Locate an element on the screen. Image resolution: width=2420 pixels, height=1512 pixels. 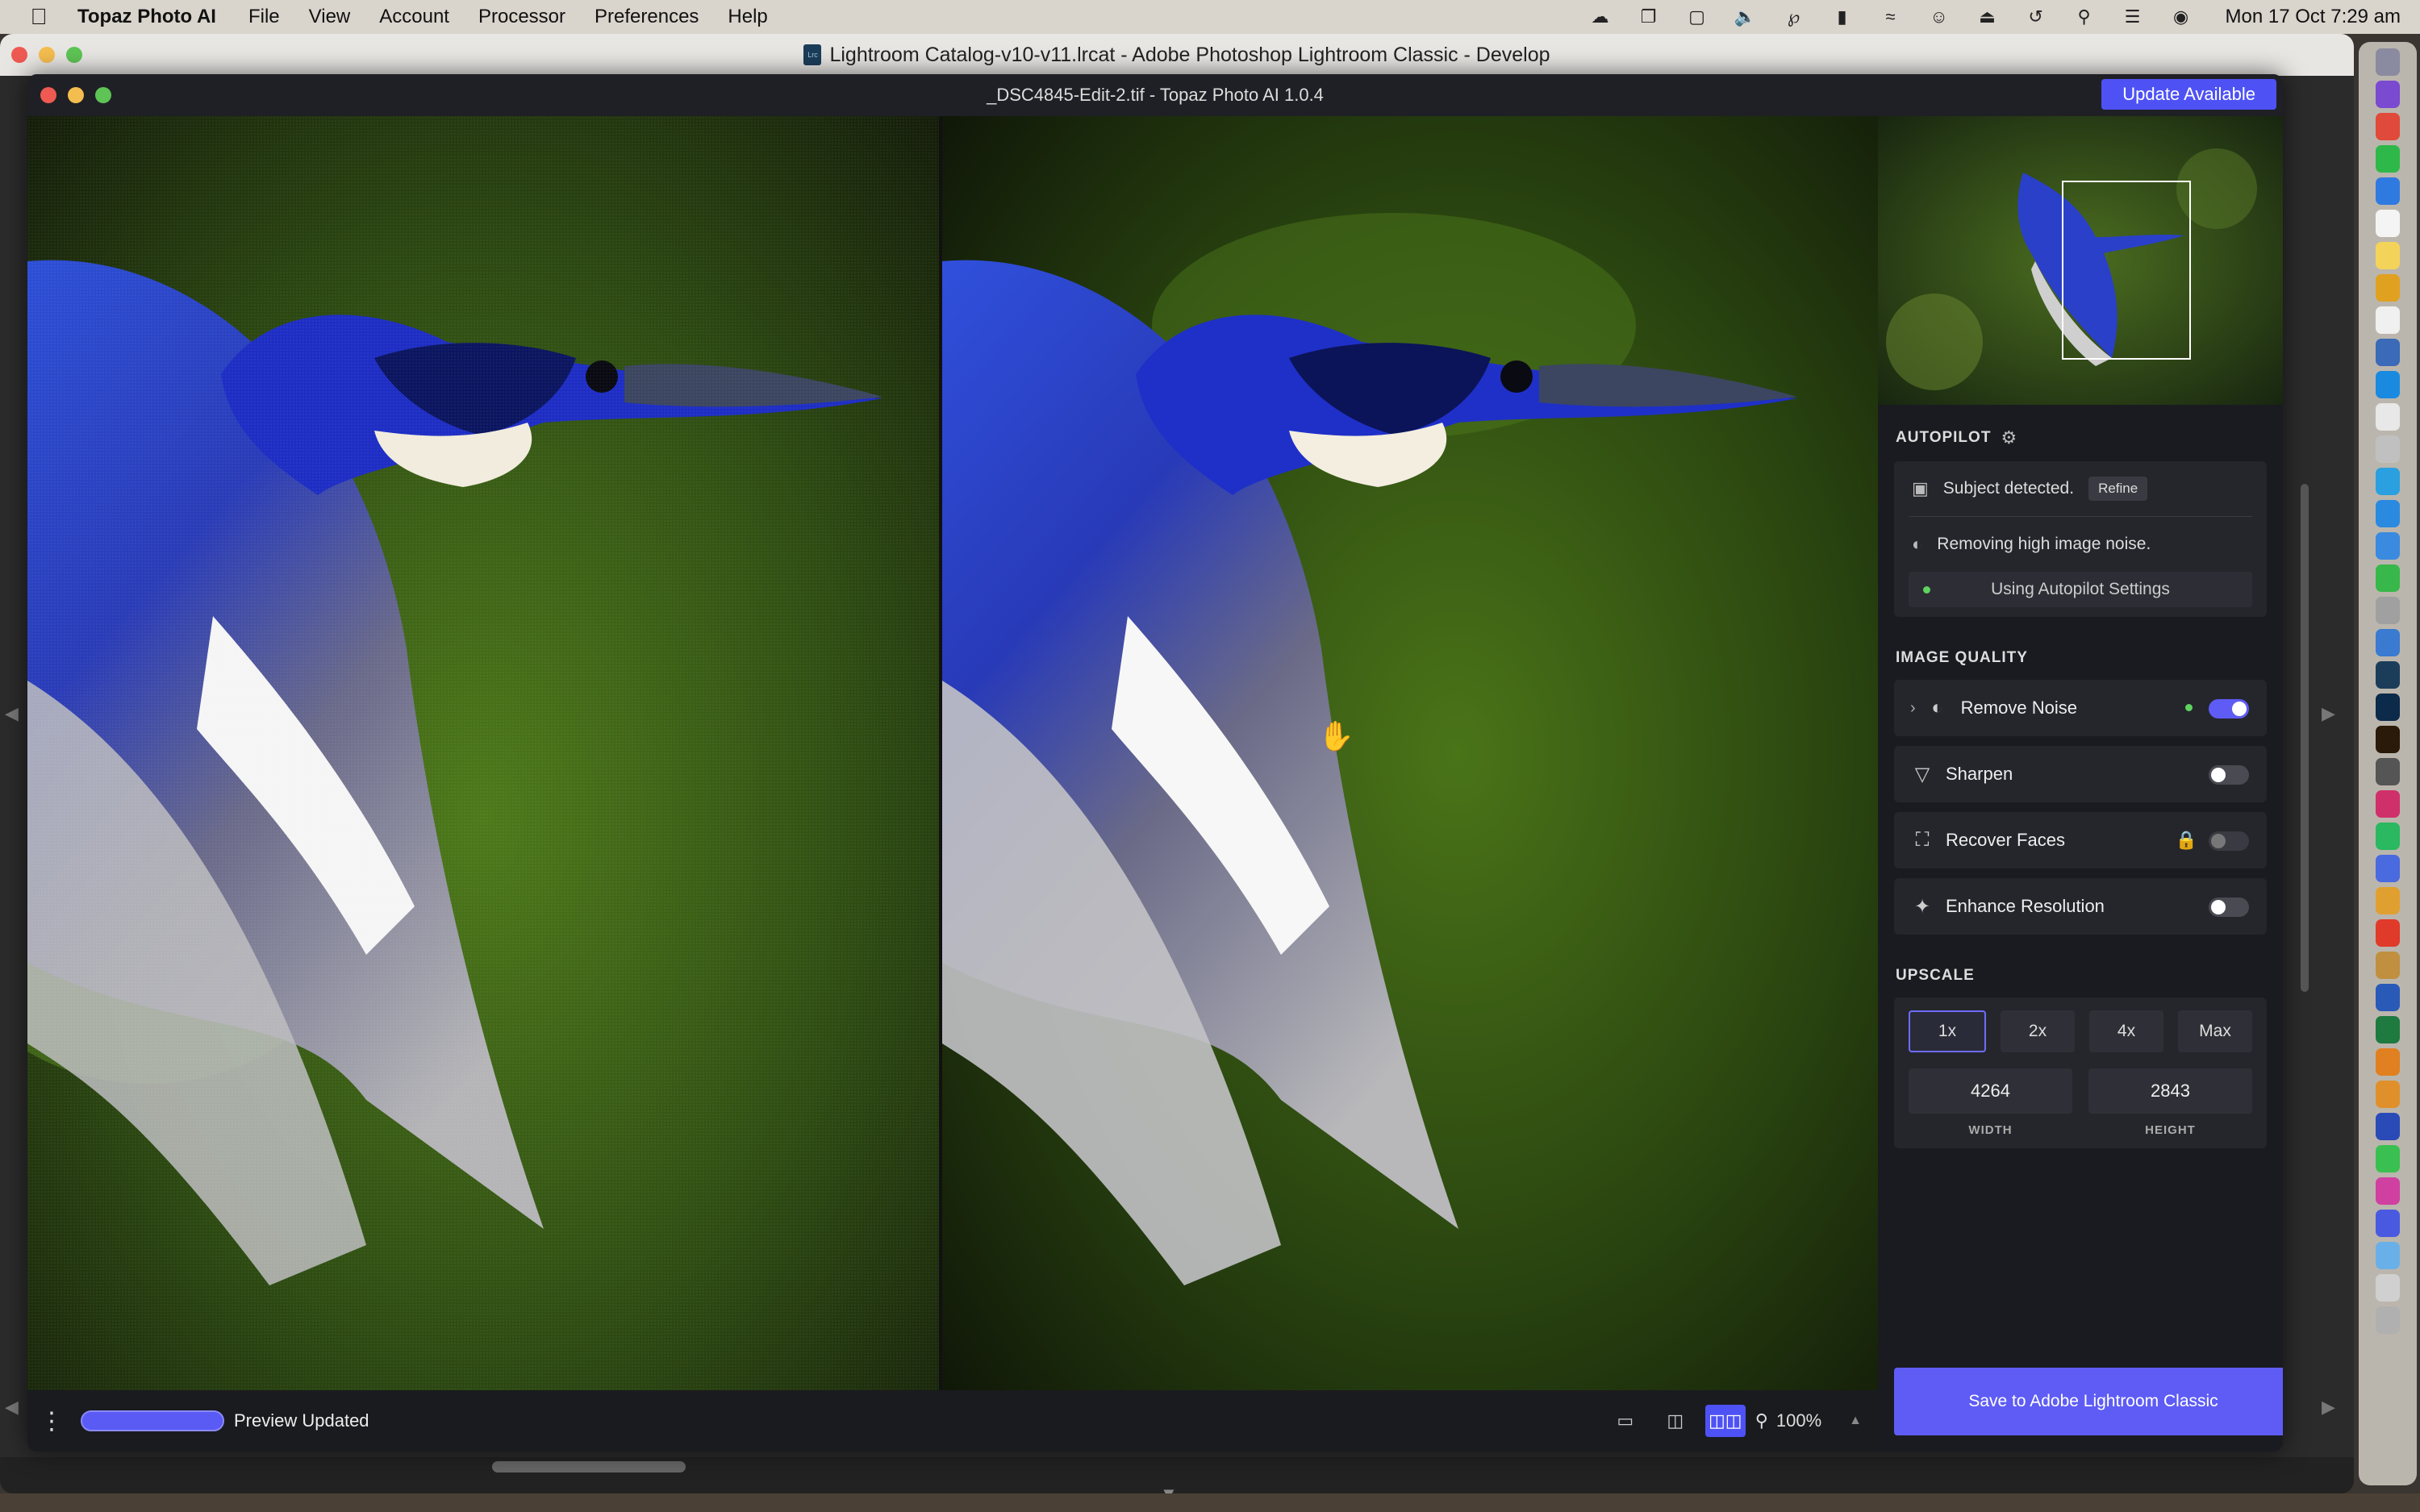
siri-icon: ◉ is located at coordinates (2181, 16).